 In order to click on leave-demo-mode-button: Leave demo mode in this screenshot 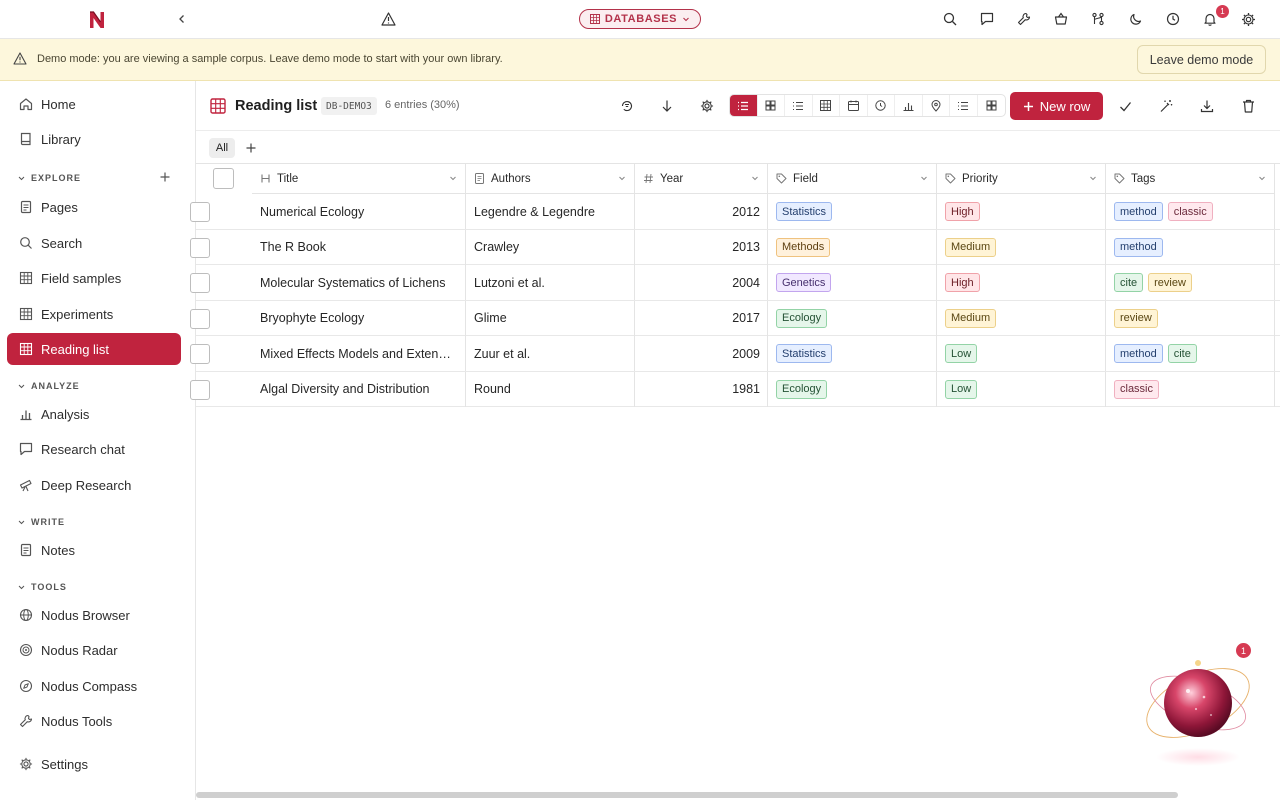, I will do `click(1201, 59)`.